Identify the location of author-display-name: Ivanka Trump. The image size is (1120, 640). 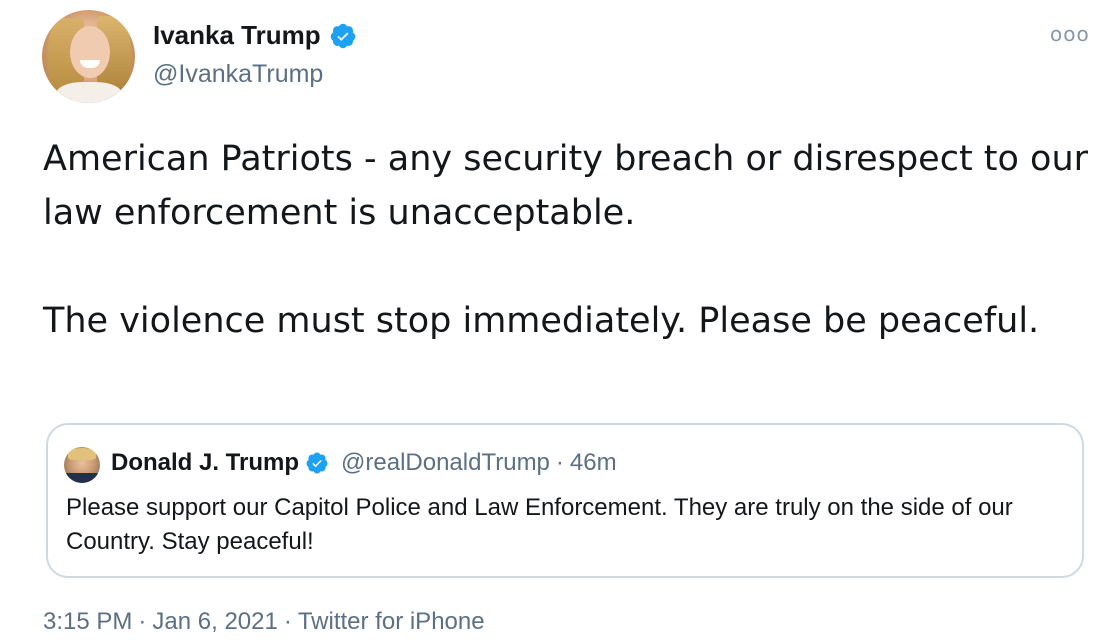
(237, 35).